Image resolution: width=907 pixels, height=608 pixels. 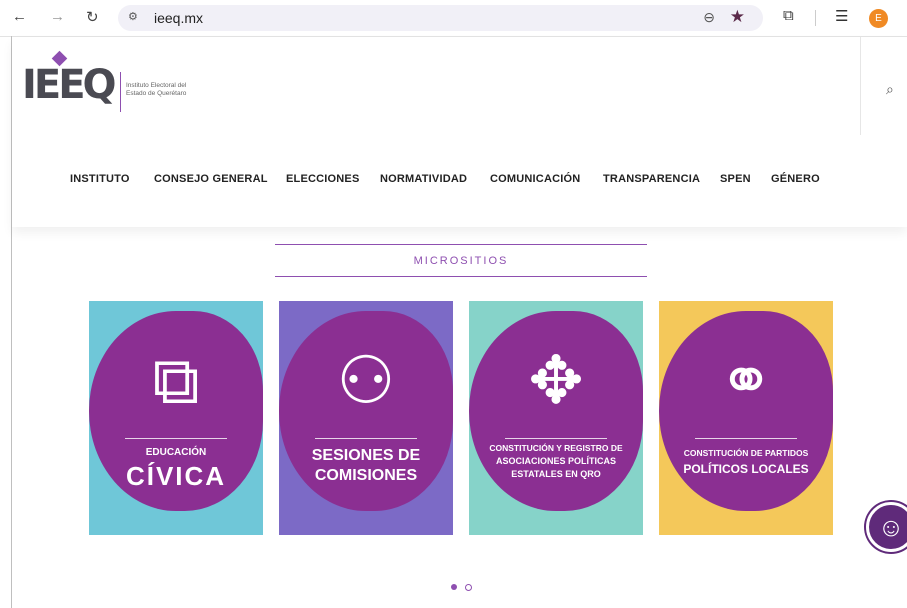 What do you see at coordinates (746, 469) in the screenshot?
I see `card-caption-line2: POLÍTICOS LOCALES` at bounding box center [746, 469].